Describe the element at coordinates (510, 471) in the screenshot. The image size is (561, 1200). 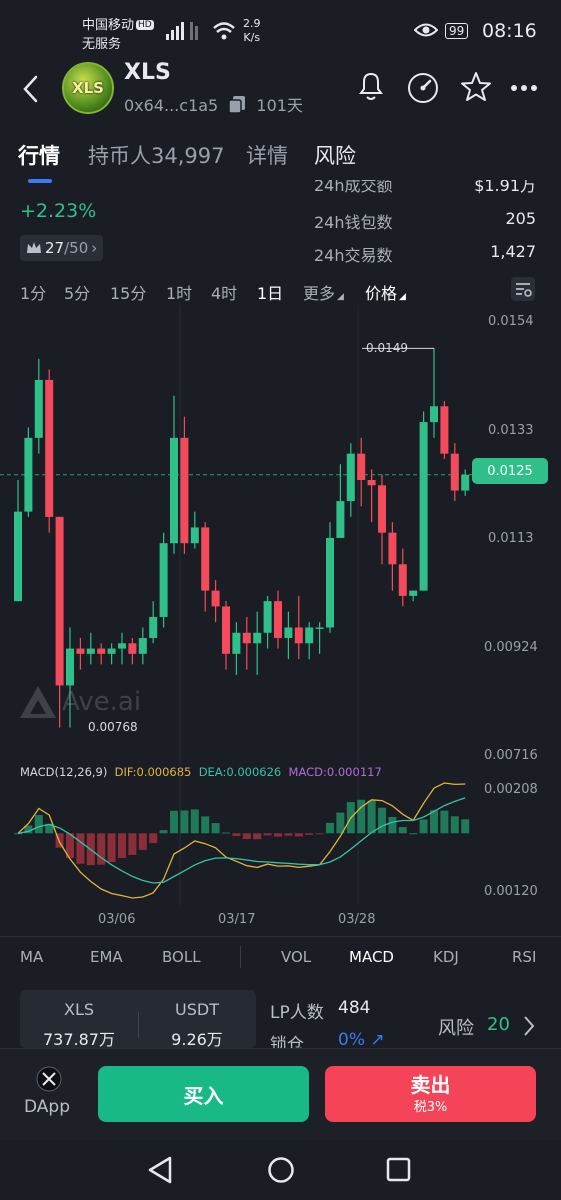
I see `current-price-tag: 0.0125` at that location.